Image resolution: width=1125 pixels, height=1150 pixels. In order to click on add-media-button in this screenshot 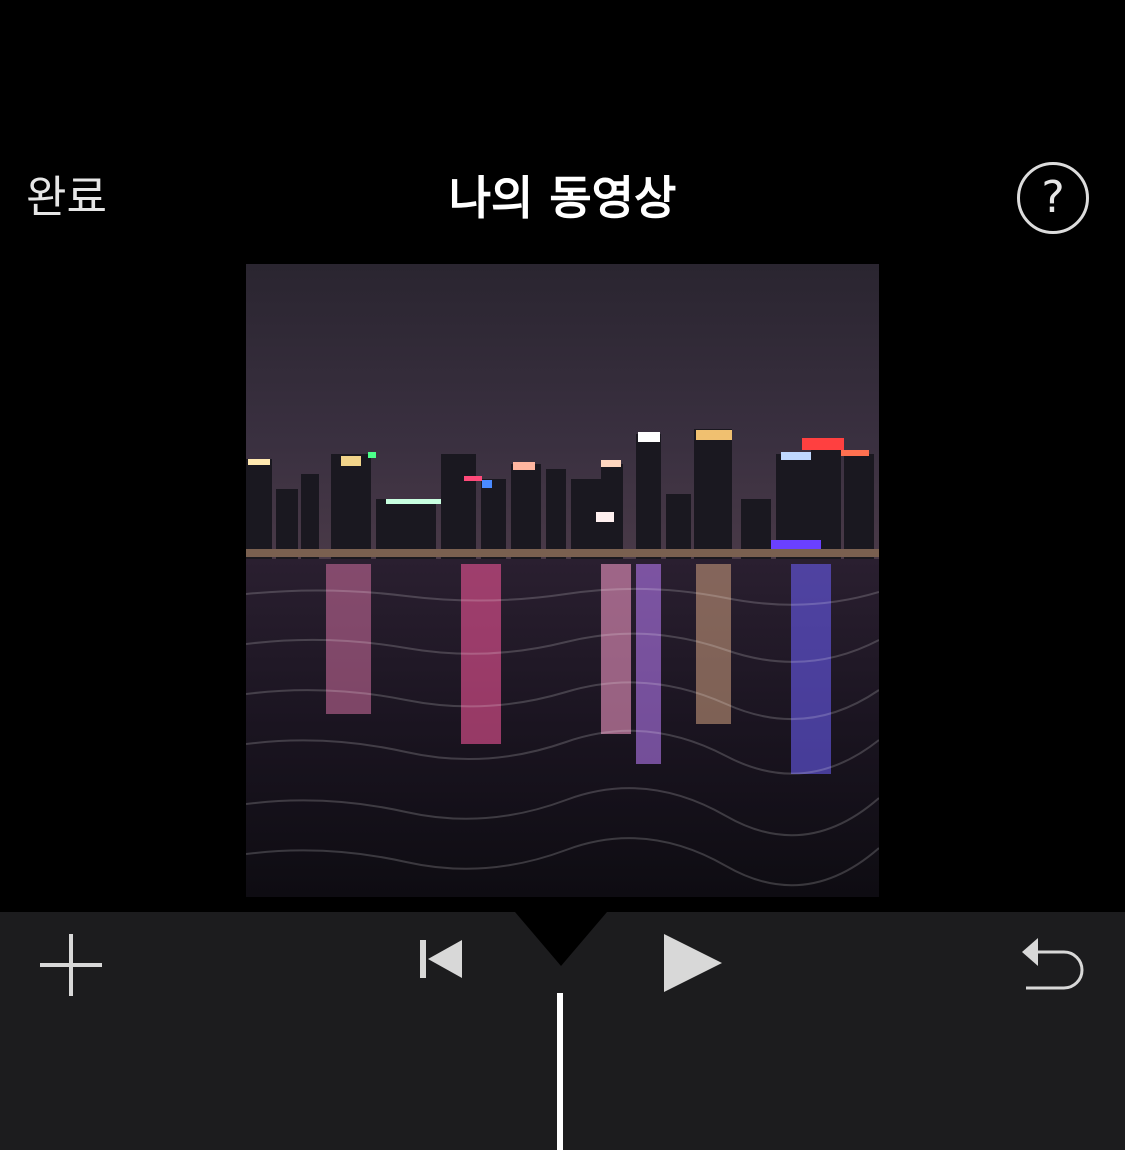, I will do `click(71, 965)`.